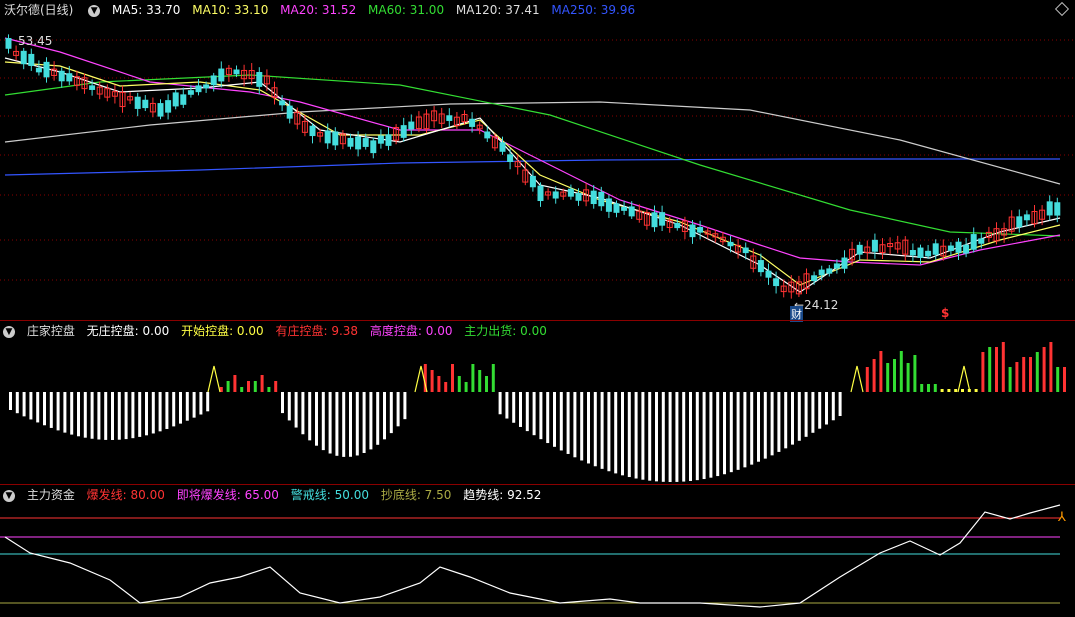  I want to click on s-marker: $, so click(945, 313).